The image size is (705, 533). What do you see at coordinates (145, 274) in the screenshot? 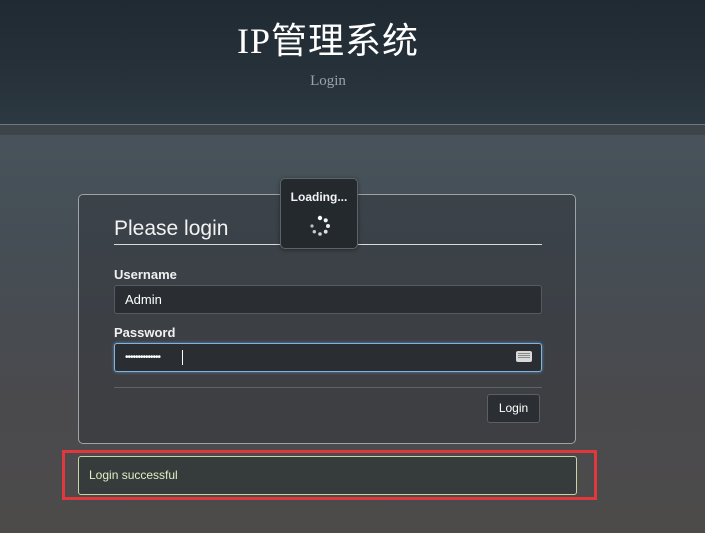
I see `username-label: Username` at bounding box center [145, 274].